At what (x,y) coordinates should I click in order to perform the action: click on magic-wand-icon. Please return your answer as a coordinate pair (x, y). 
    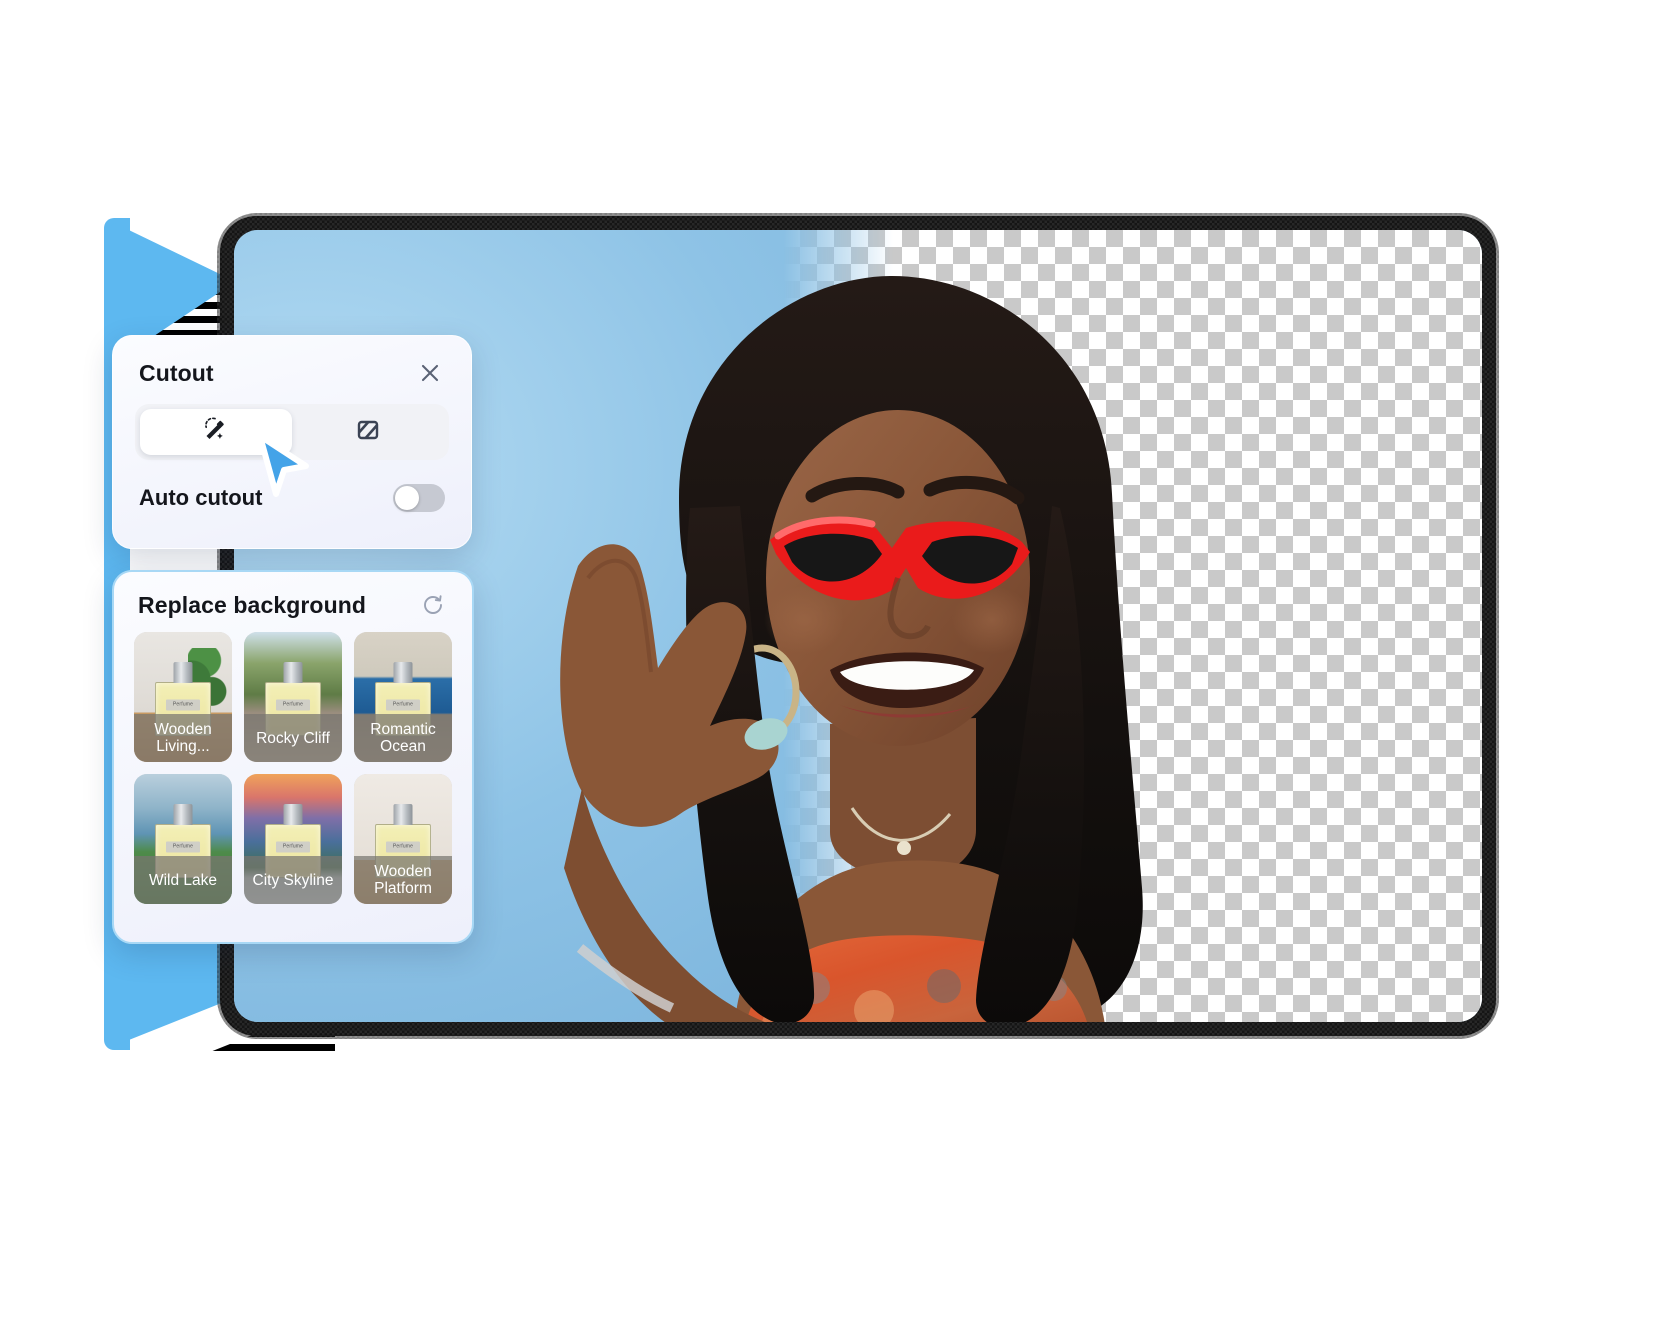
    Looking at the image, I should click on (216, 432).